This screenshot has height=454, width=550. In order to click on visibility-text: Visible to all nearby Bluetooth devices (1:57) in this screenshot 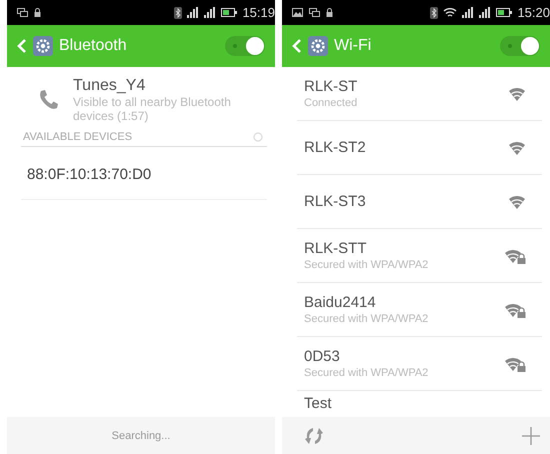, I will do `click(152, 109)`.